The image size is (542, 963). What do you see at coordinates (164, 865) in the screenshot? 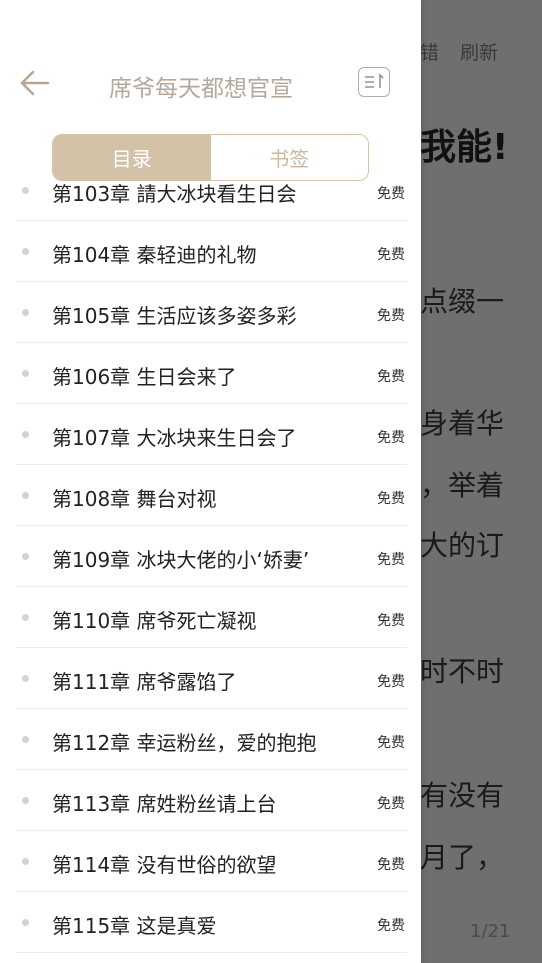
I see `chapter-title: 第114章 没有世俗的欲望` at bounding box center [164, 865].